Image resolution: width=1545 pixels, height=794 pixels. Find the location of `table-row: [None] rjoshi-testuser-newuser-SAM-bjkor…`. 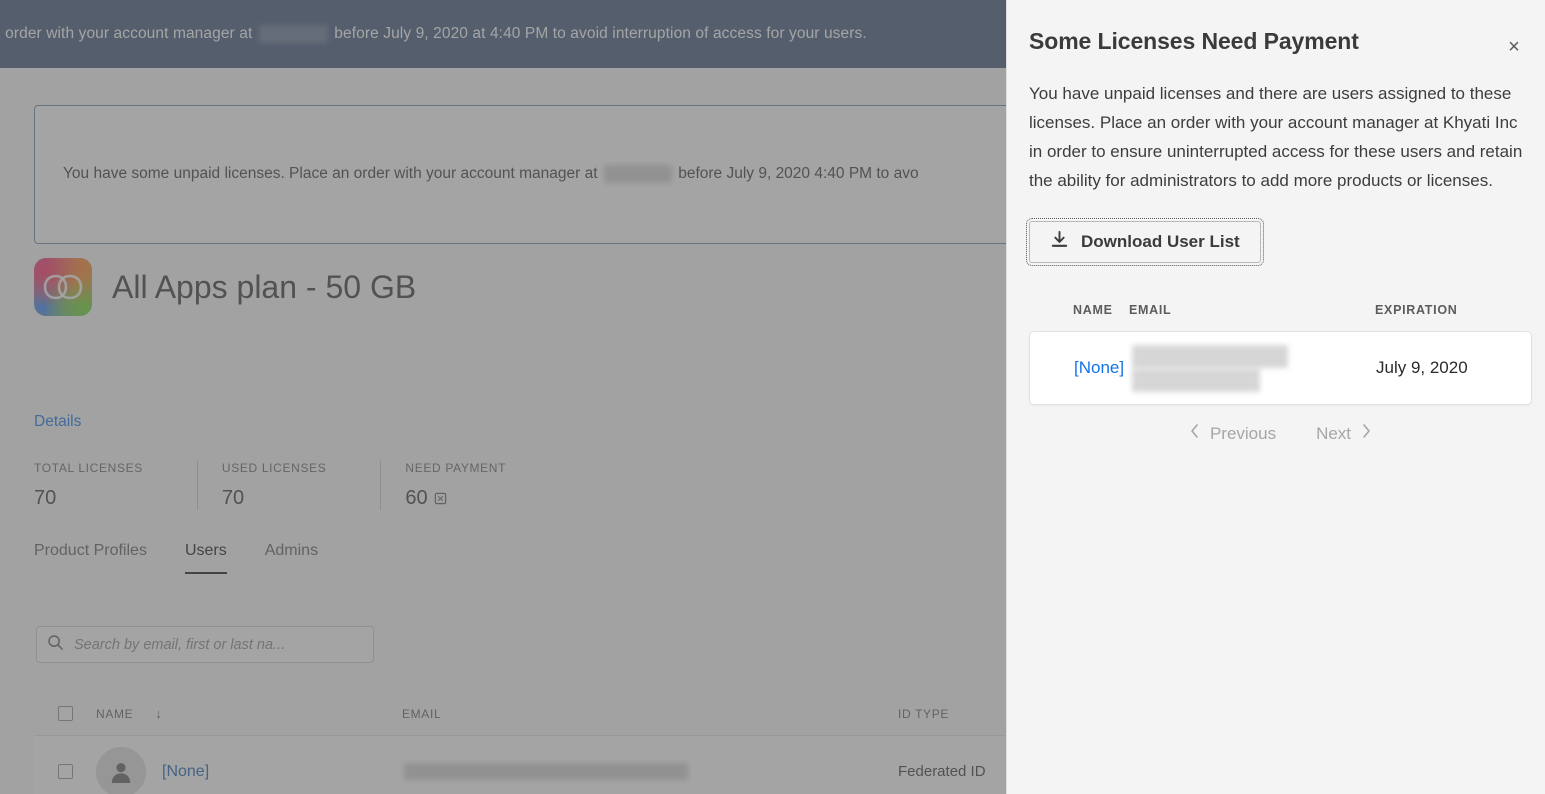

table-row: [None] rjoshi-testuser-newuser-SAM-bjkor… is located at coordinates (520, 765).